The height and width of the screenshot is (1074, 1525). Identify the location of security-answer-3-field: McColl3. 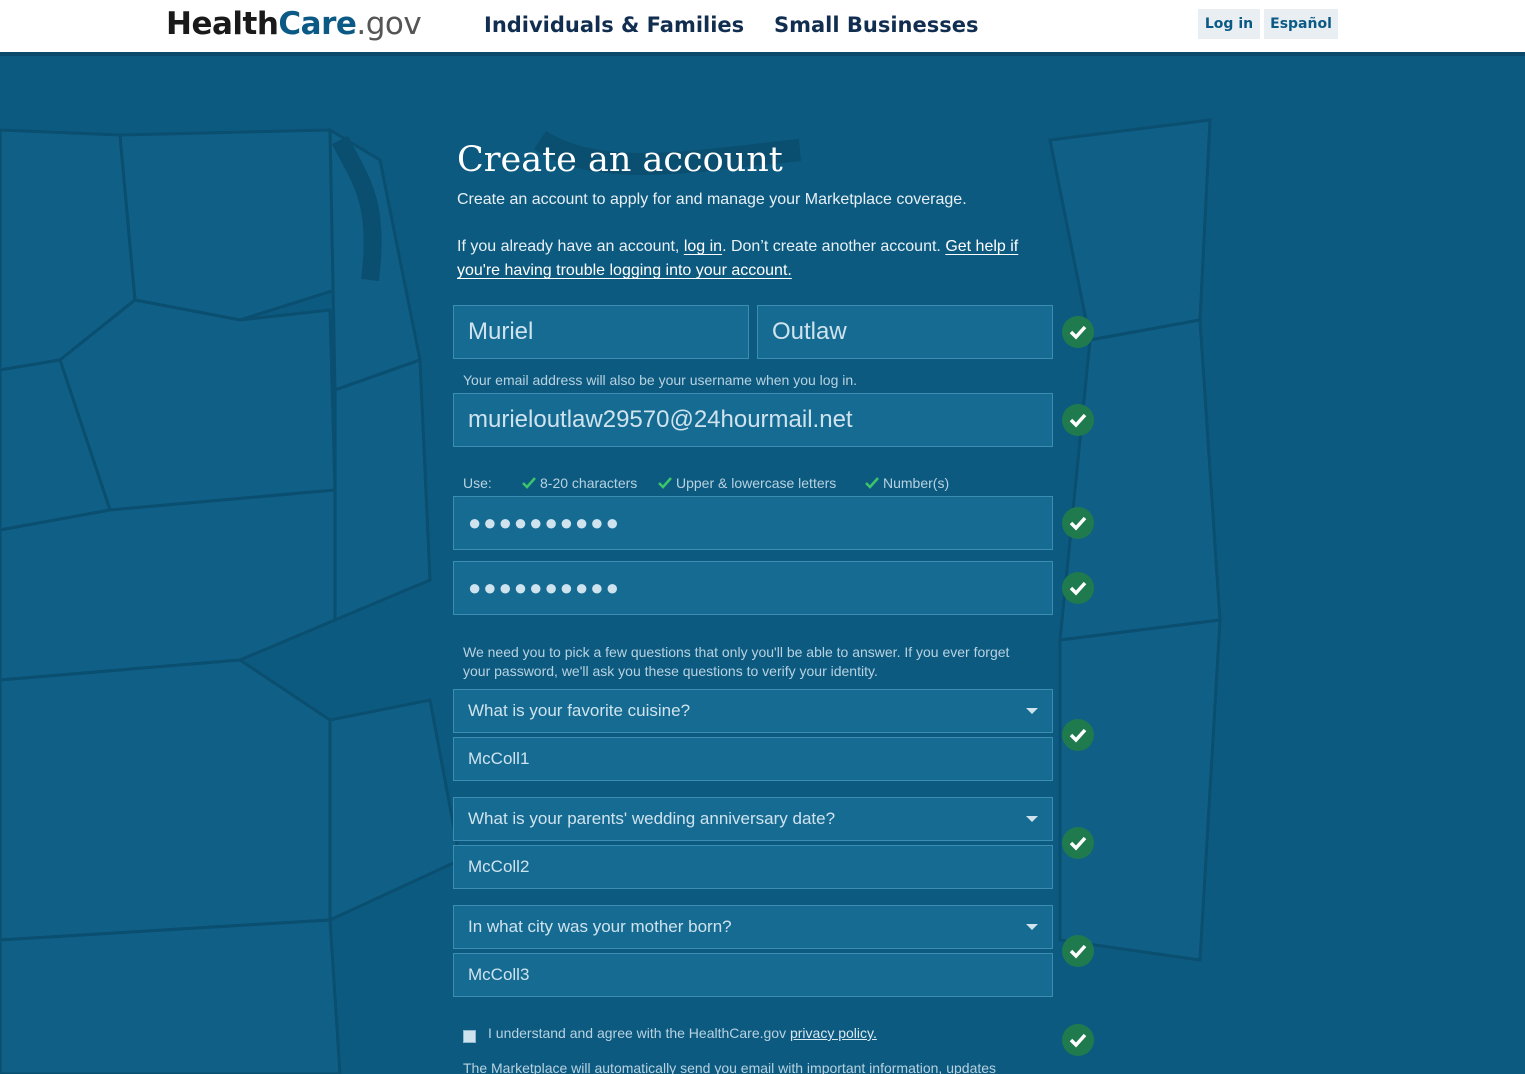
(753, 975).